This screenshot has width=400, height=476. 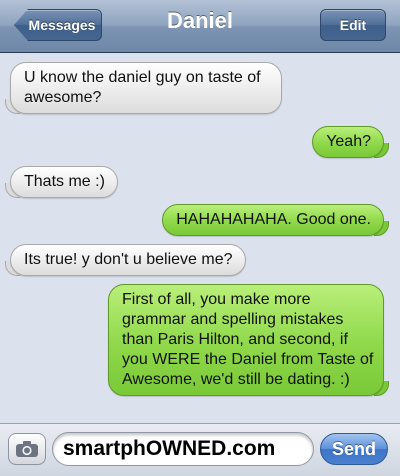 I want to click on outgoing-message: Yeah?, so click(x=350, y=142).